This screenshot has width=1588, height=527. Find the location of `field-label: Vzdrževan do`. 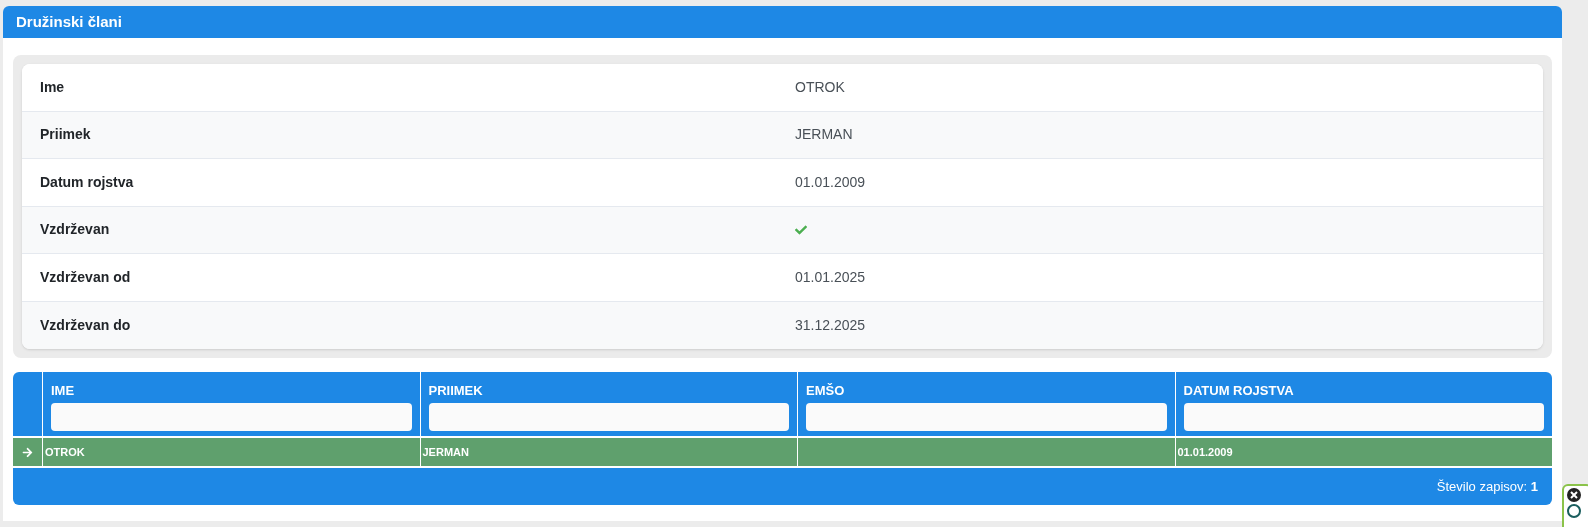

field-label: Vzdrževan do is located at coordinates (85, 325).